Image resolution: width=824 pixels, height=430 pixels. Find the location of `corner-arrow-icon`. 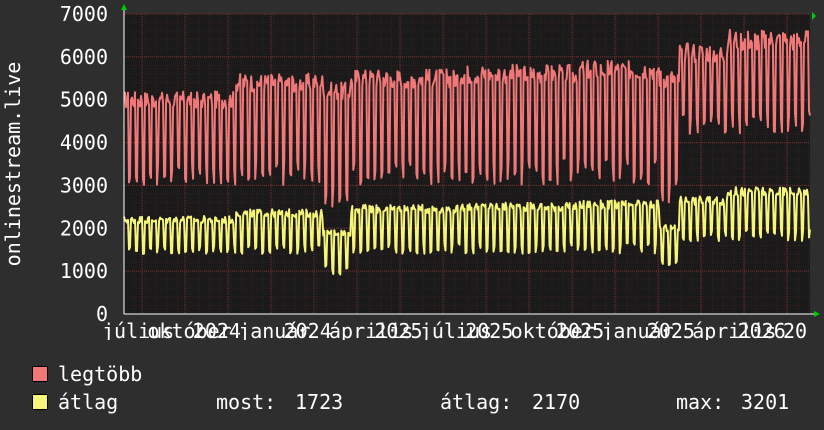

corner-arrow-icon is located at coordinates (814, 16).